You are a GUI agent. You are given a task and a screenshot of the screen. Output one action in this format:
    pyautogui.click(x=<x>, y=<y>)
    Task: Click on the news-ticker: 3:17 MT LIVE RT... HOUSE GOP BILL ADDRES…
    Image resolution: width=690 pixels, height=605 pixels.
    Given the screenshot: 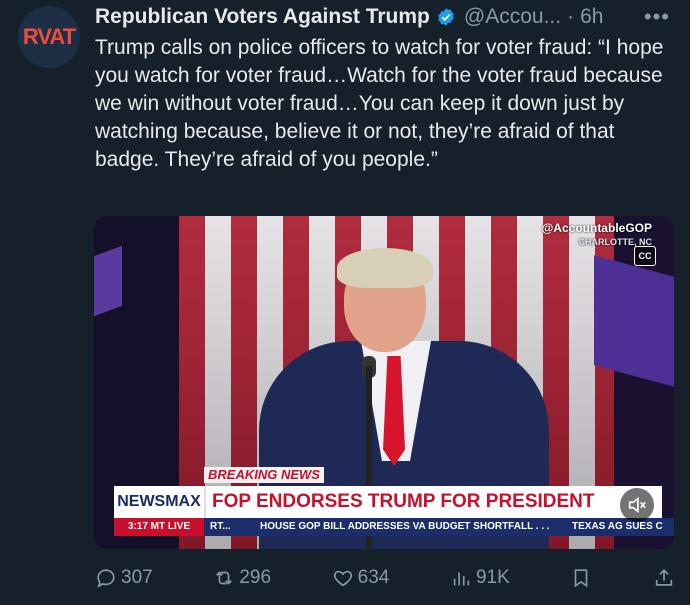 What is the action you would take?
    pyautogui.click(x=394, y=527)
    